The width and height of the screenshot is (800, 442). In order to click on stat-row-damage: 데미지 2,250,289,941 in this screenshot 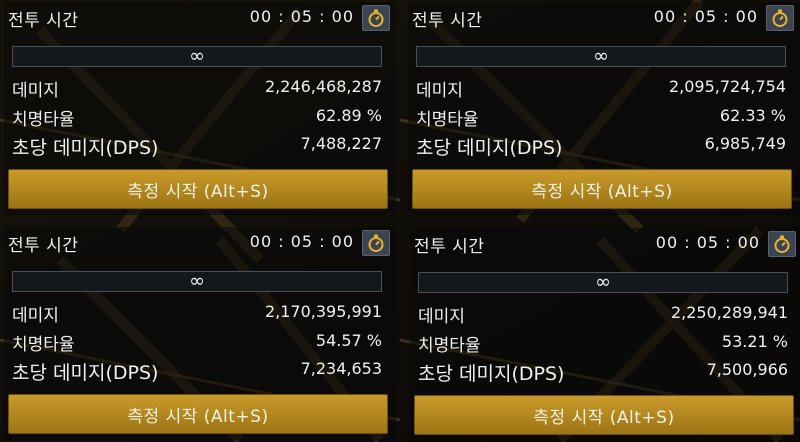, I will do `click(603, 314)`.